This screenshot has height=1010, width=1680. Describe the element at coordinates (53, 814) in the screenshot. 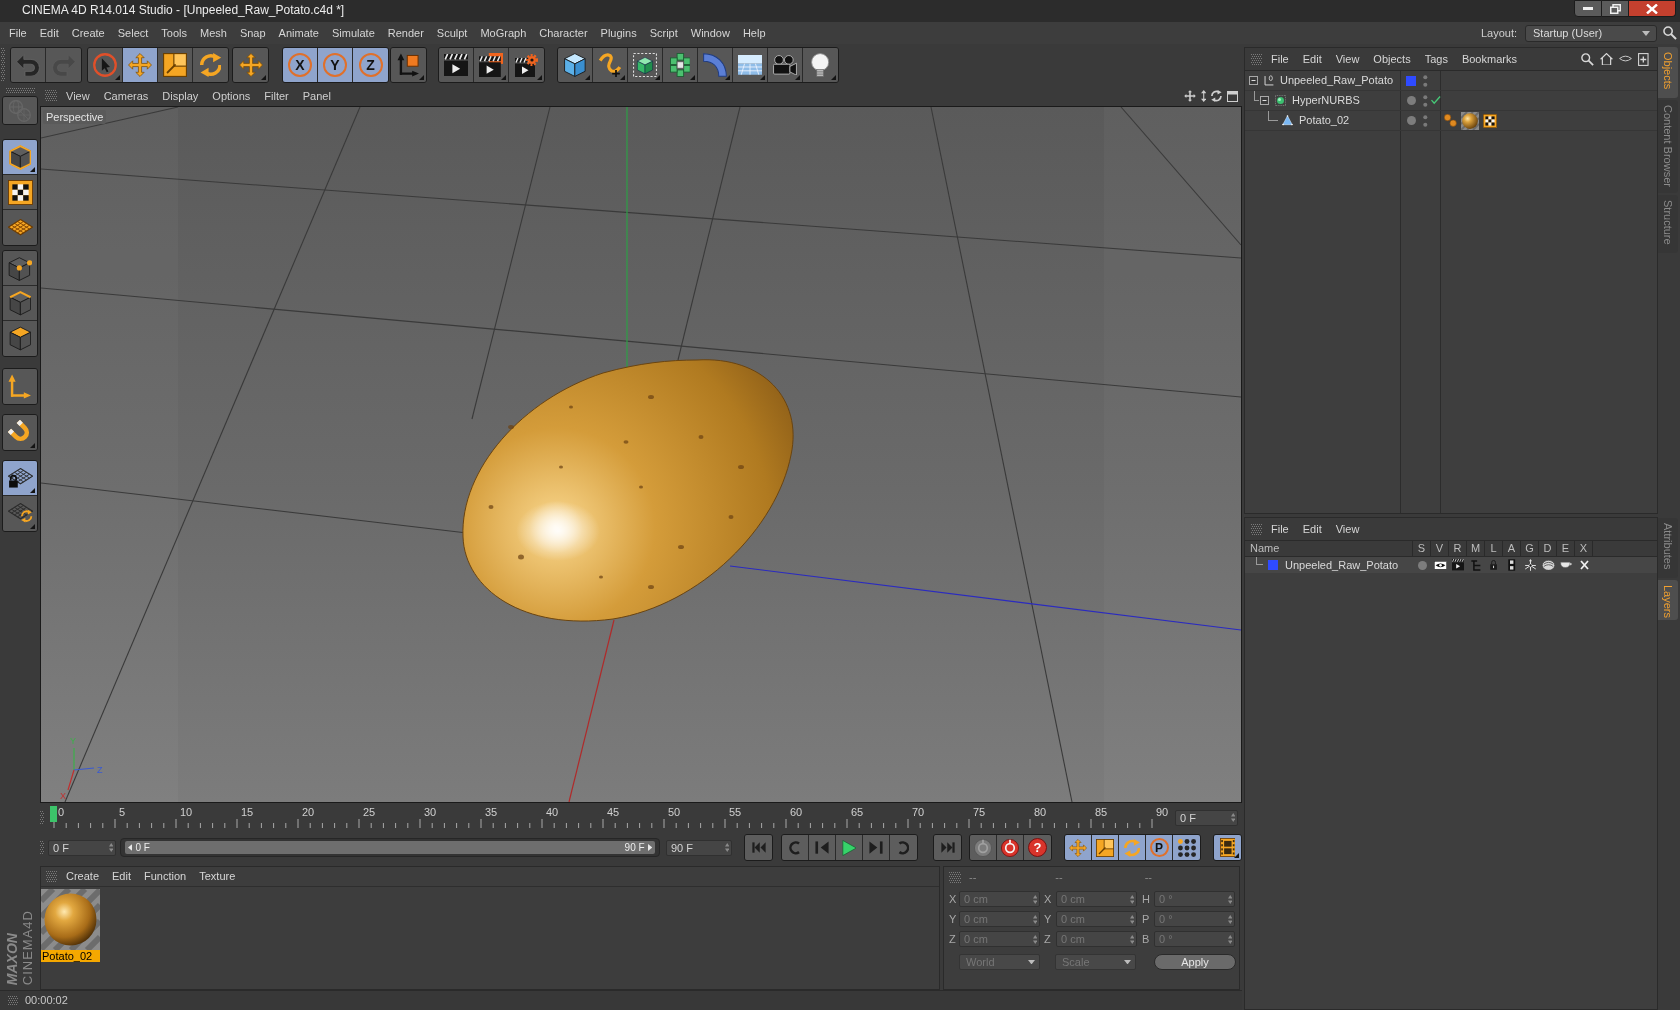

I see `playhead-marker` at that location.